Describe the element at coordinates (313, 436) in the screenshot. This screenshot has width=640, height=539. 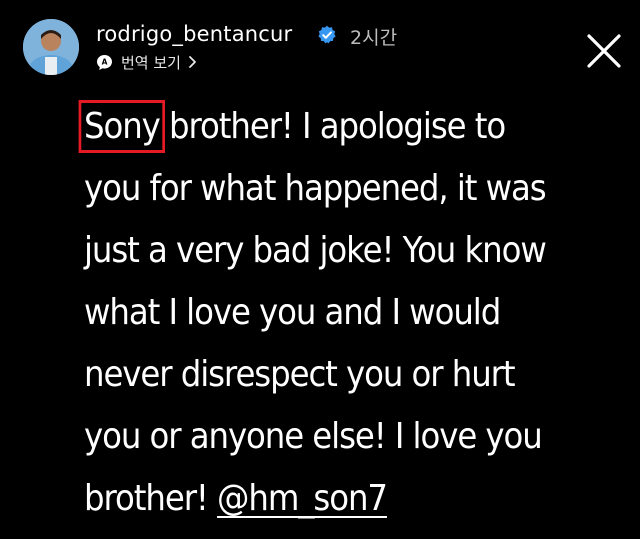
I see `story-line-6: you or anyone else! I love you` at that location.